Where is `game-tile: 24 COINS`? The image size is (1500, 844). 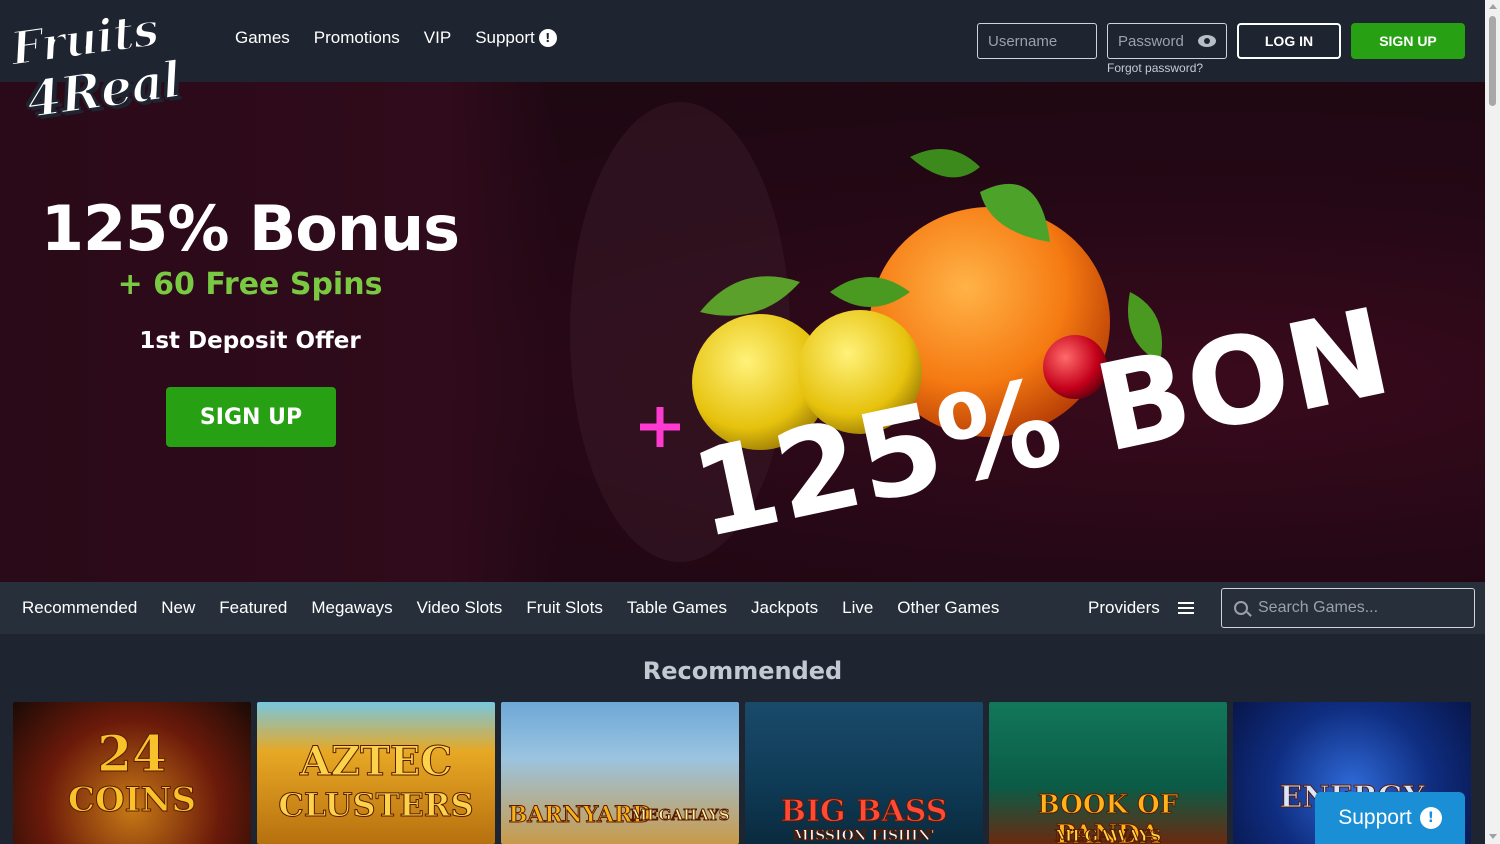
game-tile: 24 COINS is located at coordinates (132, 773).